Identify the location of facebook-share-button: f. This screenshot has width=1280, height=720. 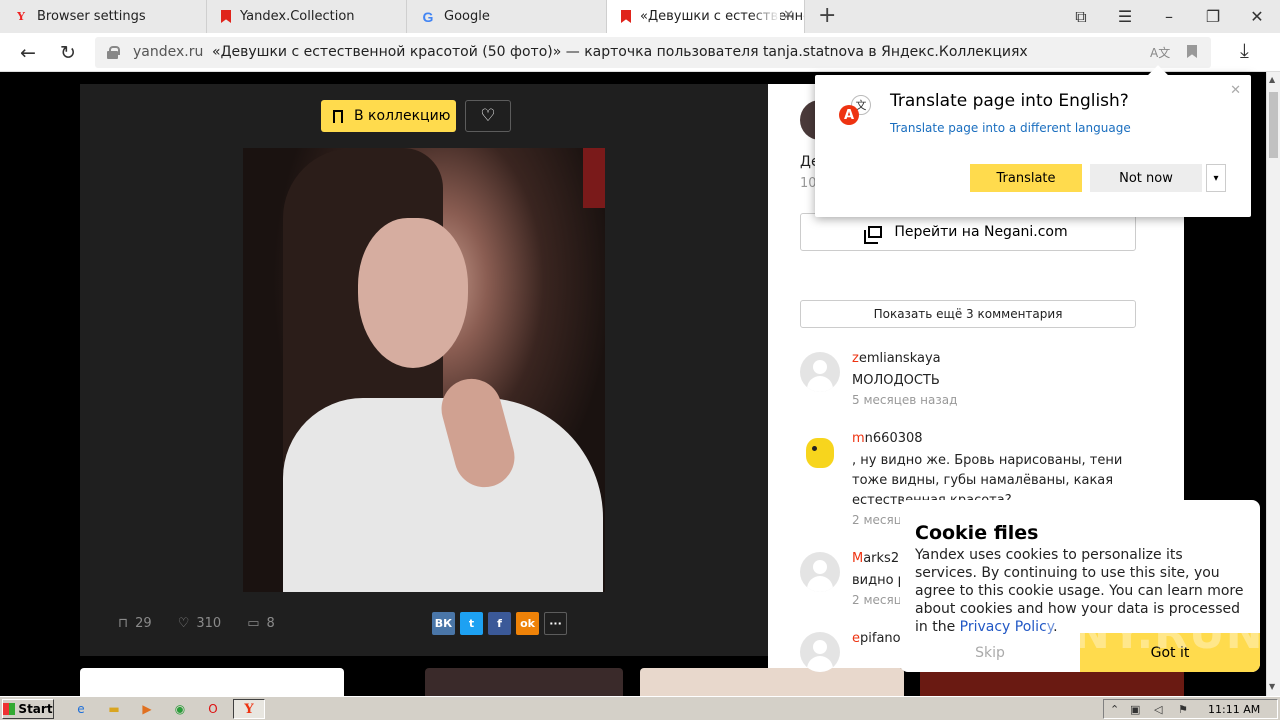
(499, 623).